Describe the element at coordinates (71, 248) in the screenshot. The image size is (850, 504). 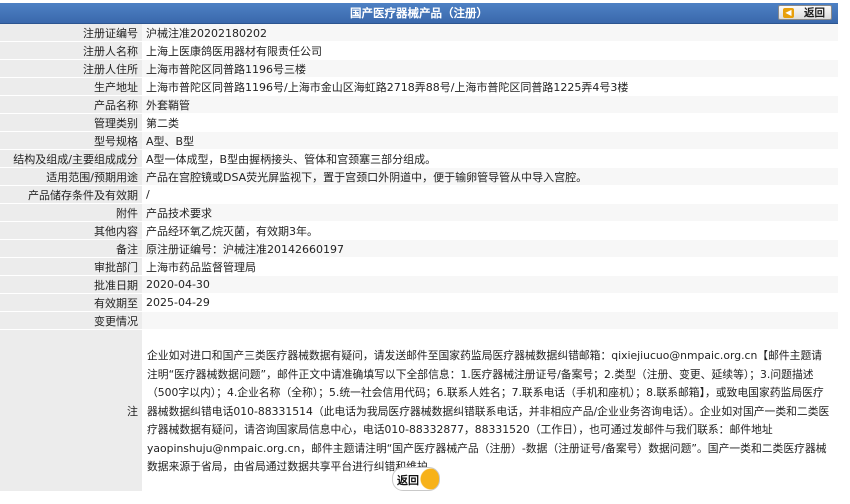
I see `field-label: 备注` at that location.